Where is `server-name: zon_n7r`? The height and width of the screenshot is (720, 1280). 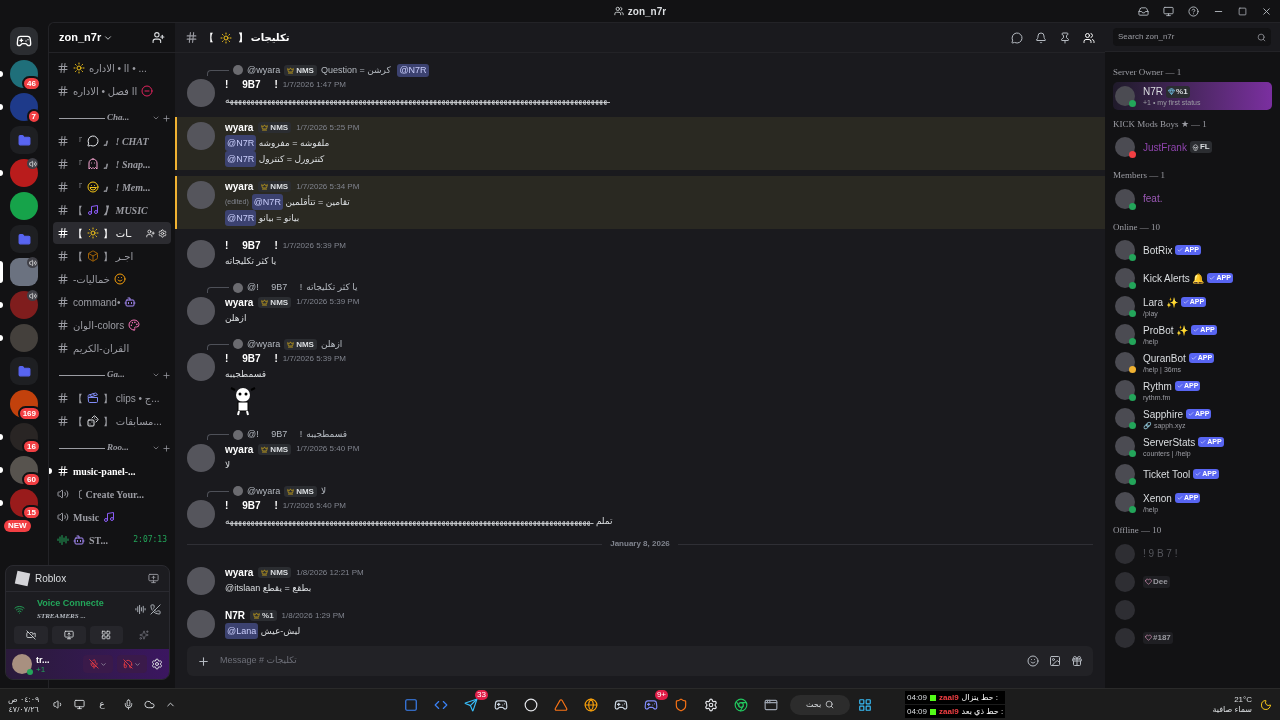 server-name: zon_n7r is located at coordinates (80, 37).